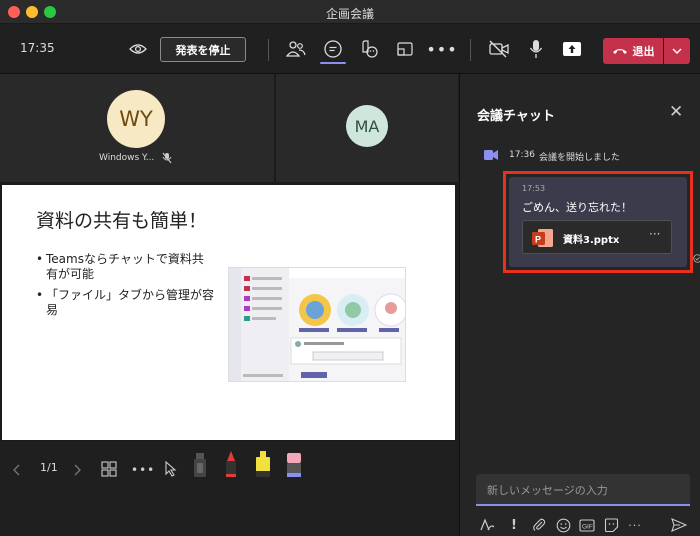 Image resolution: width=700 pixels, height=536 pixels. What do you see at coordinates (109, 469) in the screenshot?
I see `grid-view-icon` at bounding box center [109, 469].